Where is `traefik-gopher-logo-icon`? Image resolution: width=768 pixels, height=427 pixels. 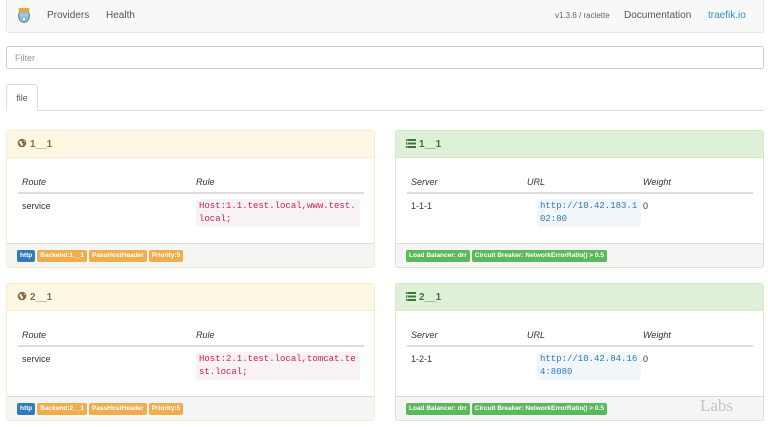
traefik-gopher-logo-icon is located at coordinates (24, 15).